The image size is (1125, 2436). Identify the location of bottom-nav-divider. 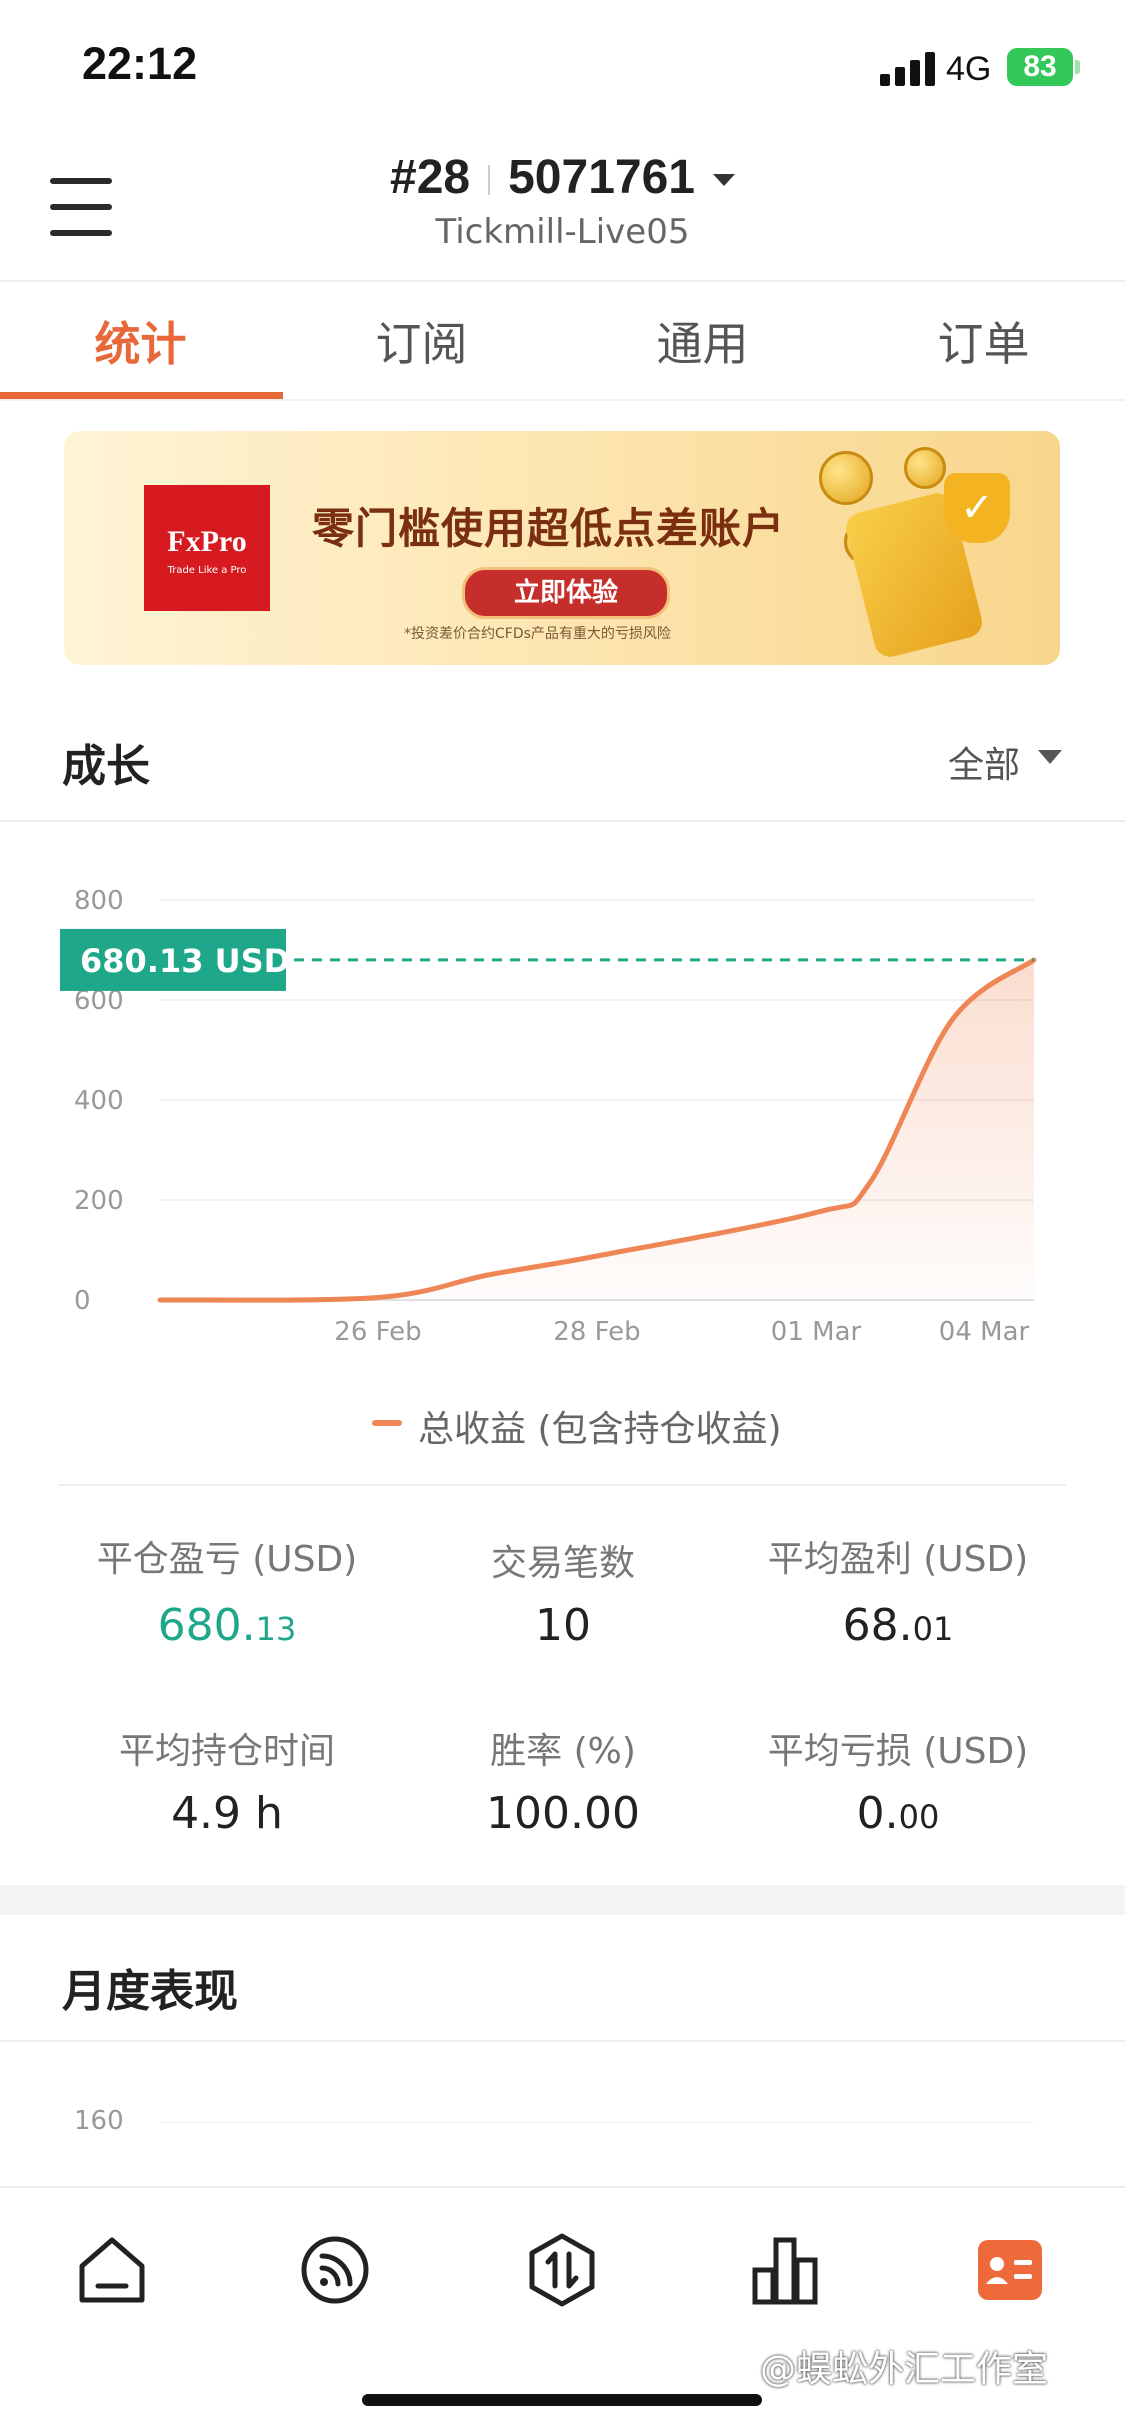
(562, 2187).